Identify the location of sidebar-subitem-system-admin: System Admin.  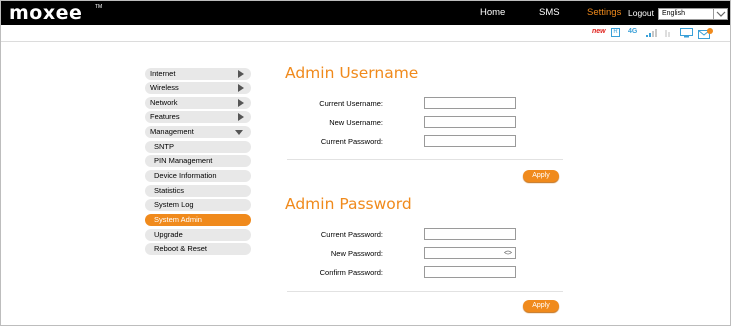
(198, 220).